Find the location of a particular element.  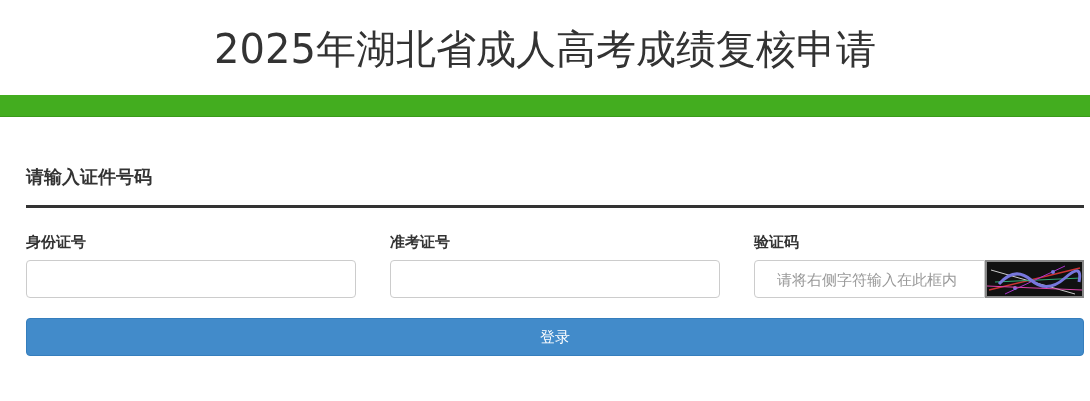

field-label: 准考证号 is located at coordinates (420, 242).